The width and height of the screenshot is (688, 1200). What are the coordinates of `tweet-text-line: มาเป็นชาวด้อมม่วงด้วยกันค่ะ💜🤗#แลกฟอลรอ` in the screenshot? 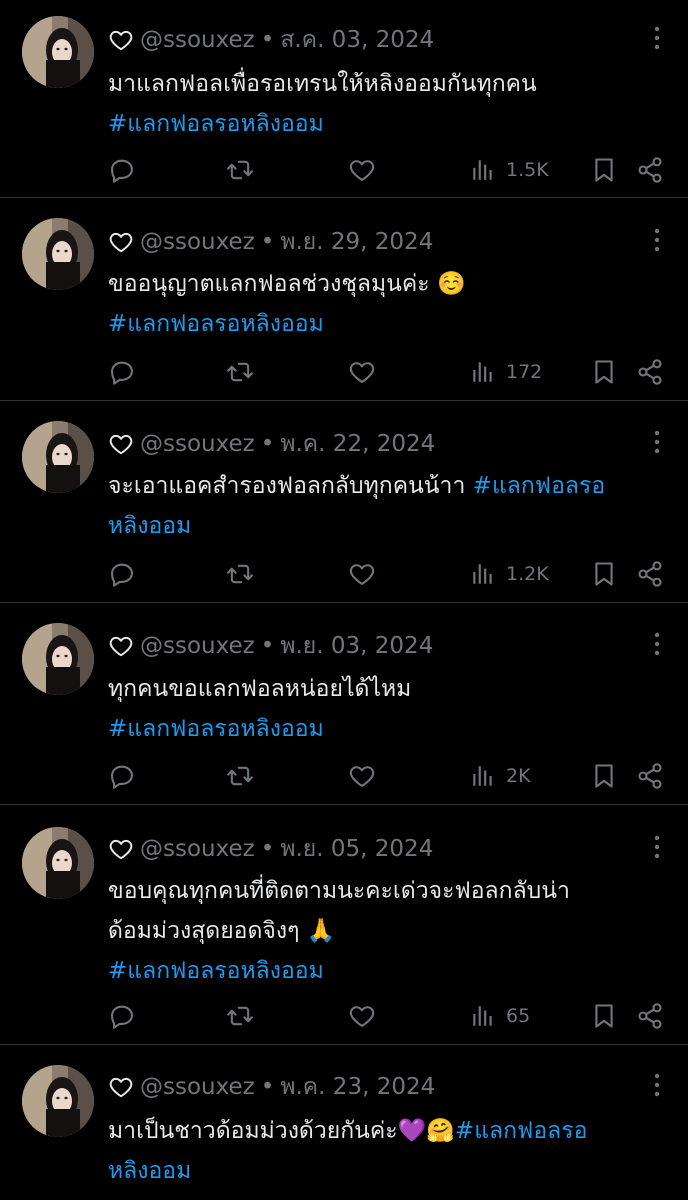 It's located at (388, 1131).